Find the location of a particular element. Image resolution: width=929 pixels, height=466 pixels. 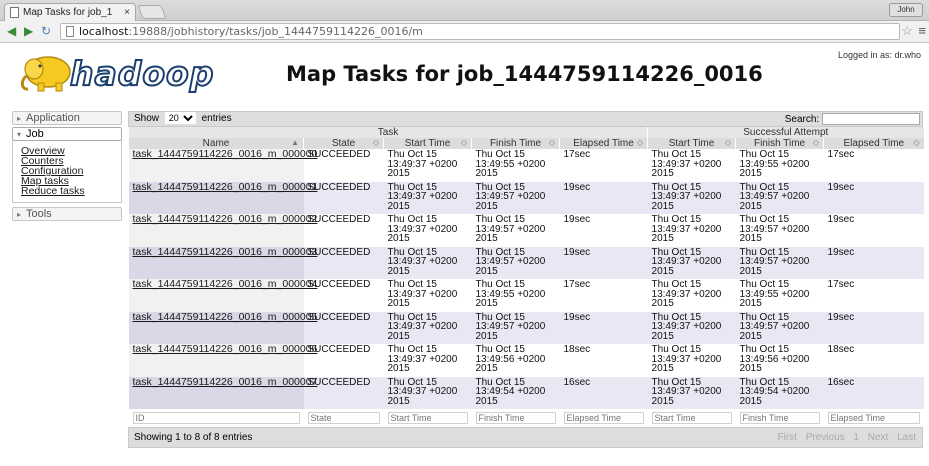

task-link: task_1444759114226_0016_m_000005 is located at coordinates (225, 317).